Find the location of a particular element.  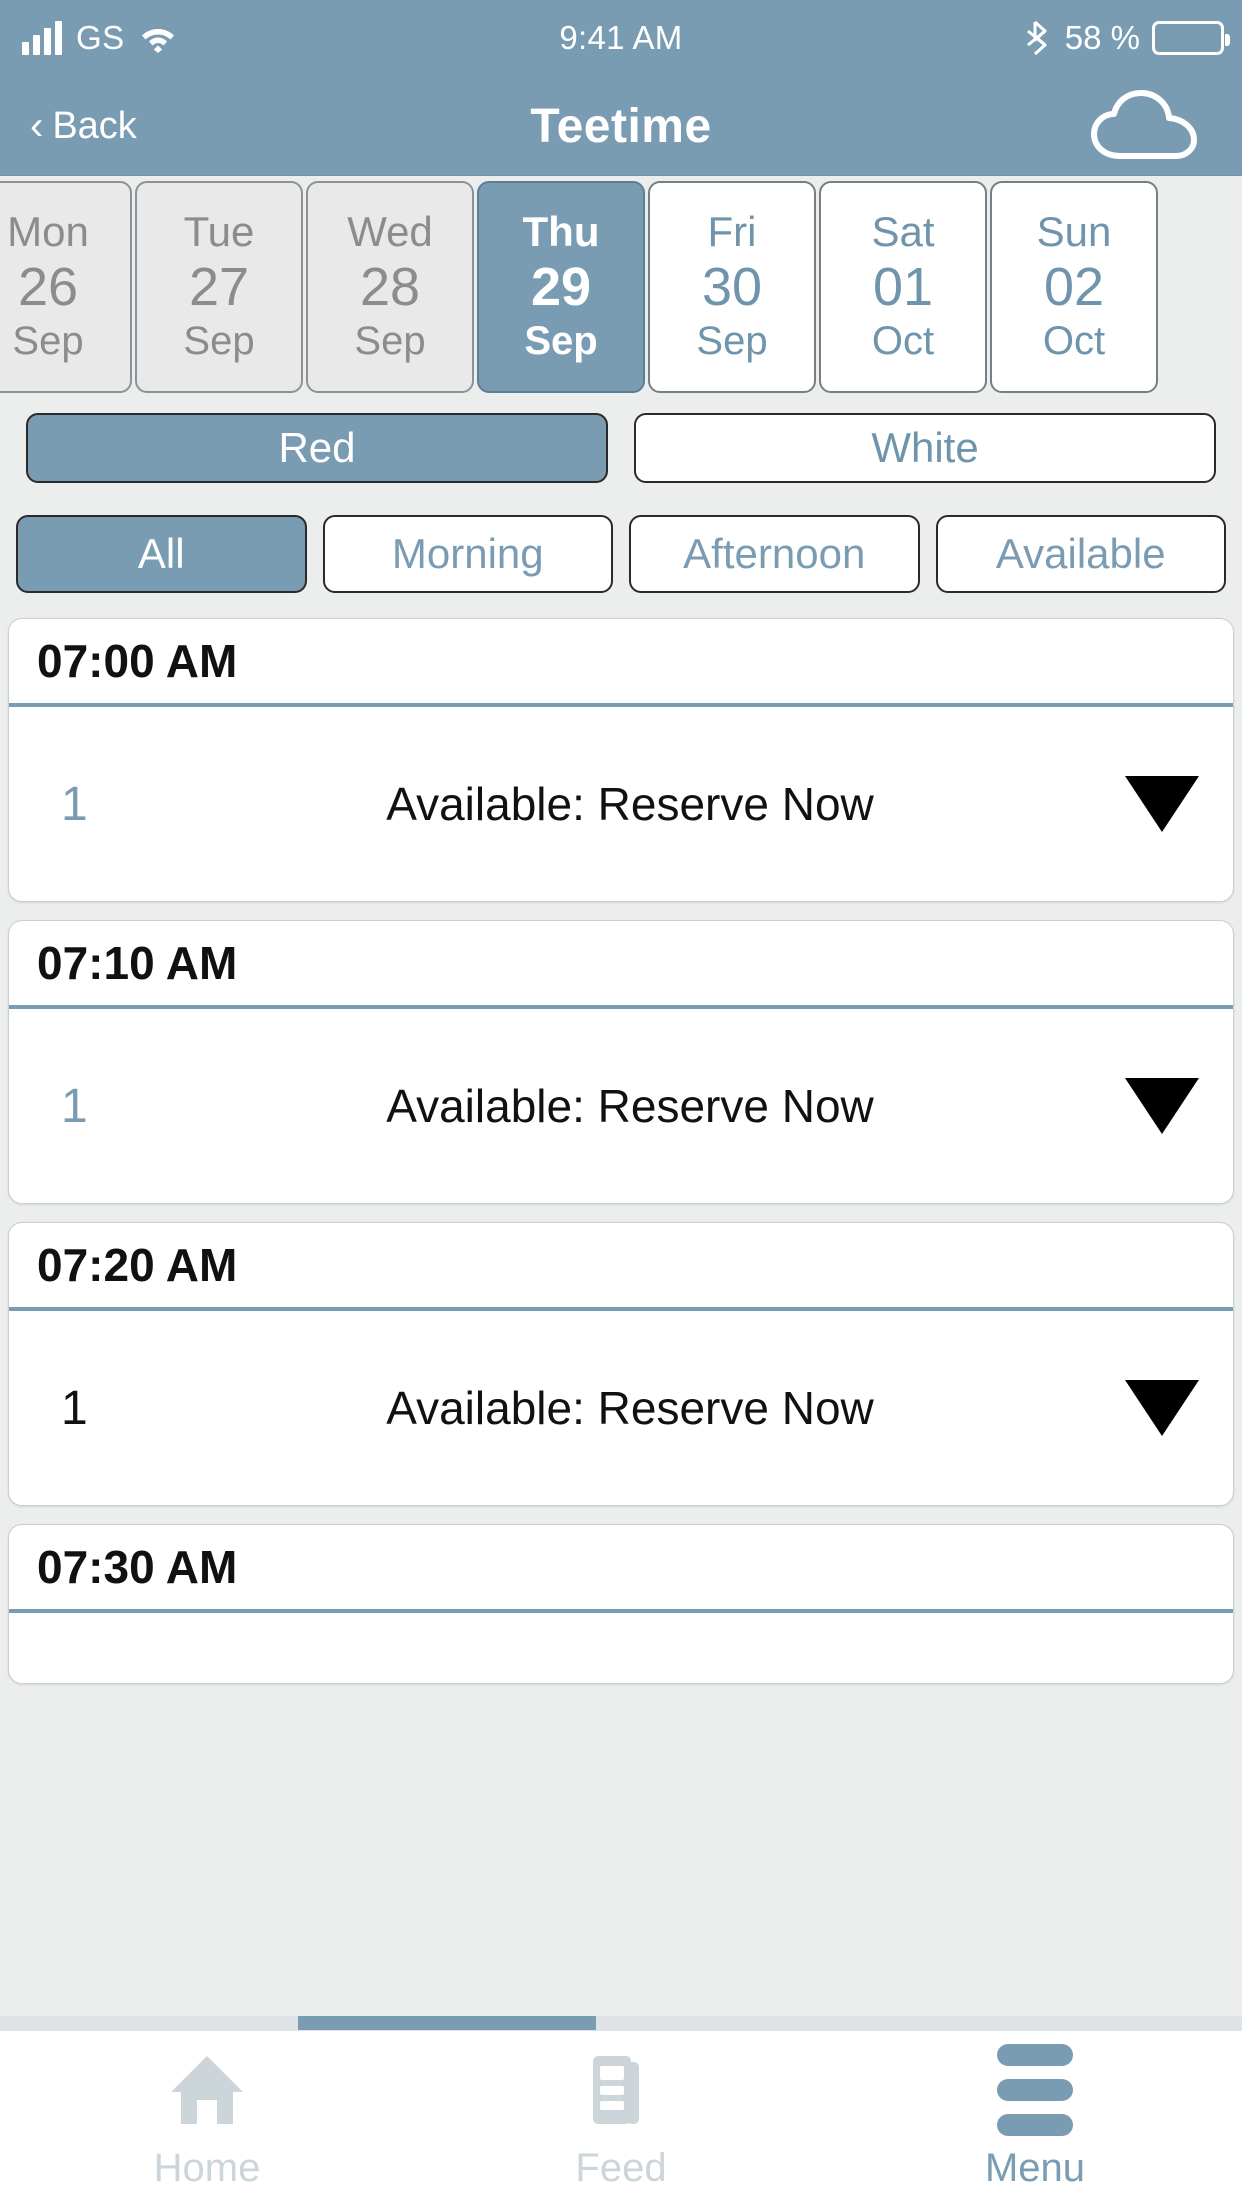

status-bar-right: 58 % is located at coordinates (1128, 38).